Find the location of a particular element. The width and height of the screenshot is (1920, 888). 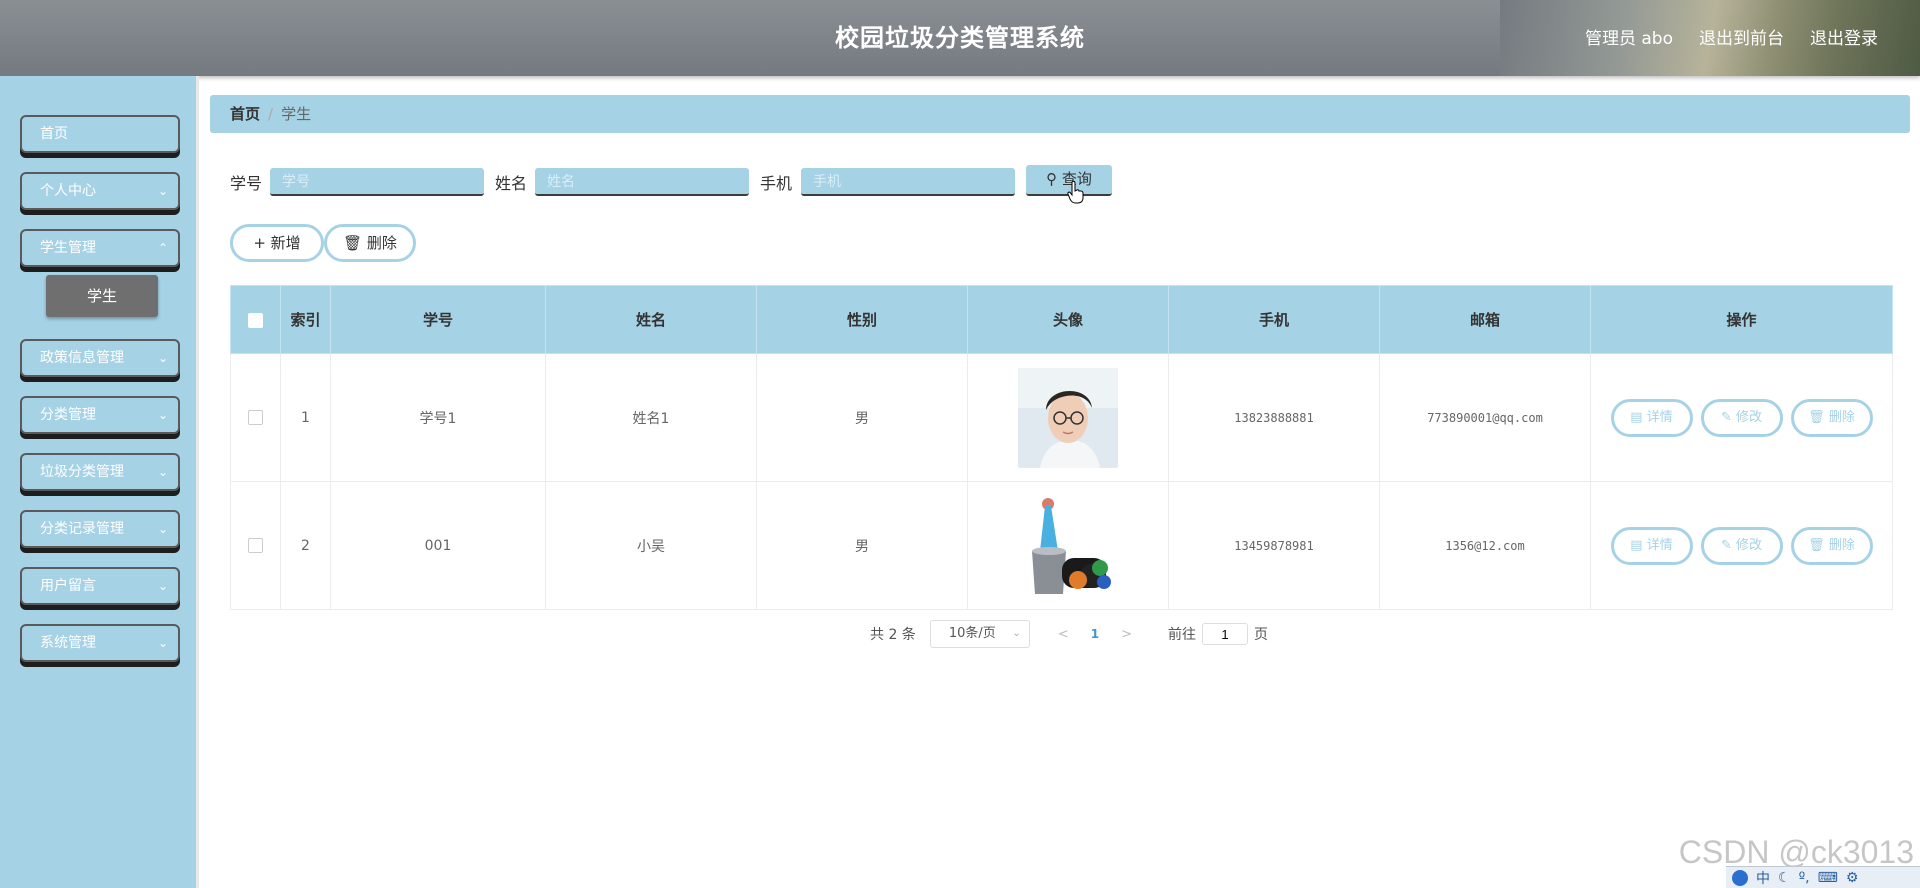

sidebar-item-garbage-classification: 垃圾分类管理 ⌄ is located at coordinates (100, 472).